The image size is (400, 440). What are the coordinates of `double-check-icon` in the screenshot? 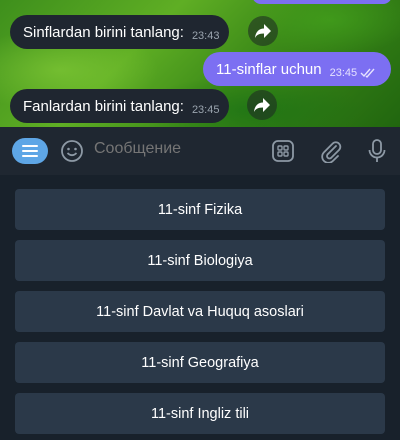 It's located at (368, 73).